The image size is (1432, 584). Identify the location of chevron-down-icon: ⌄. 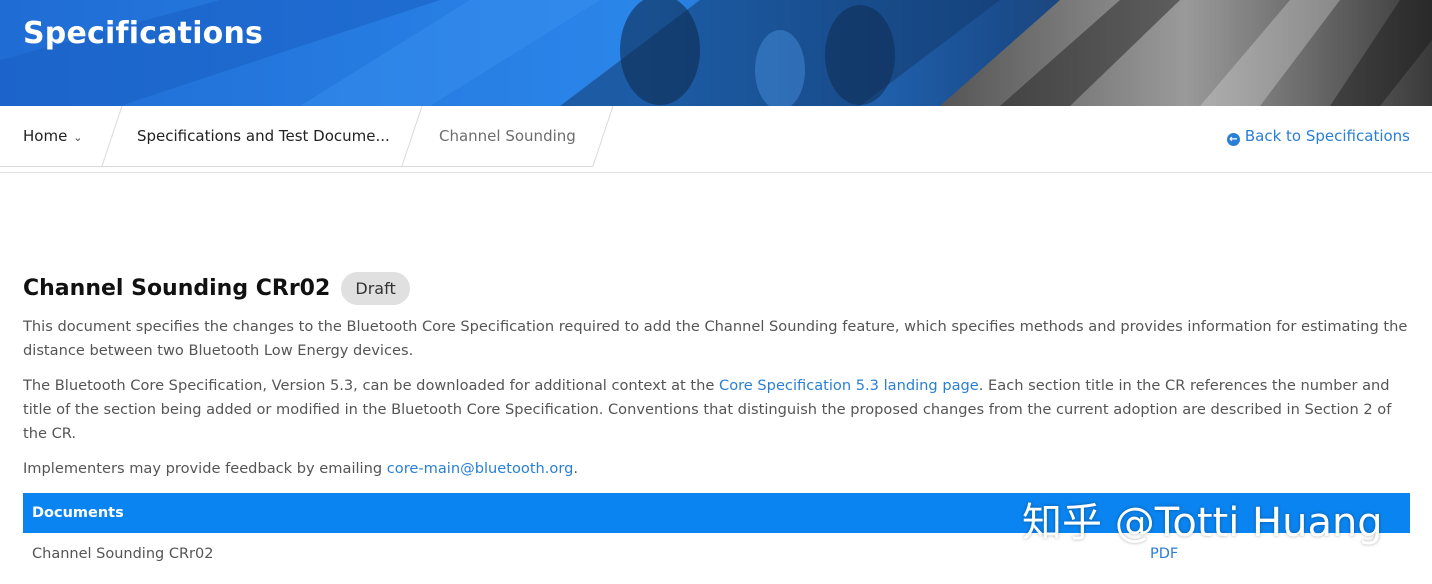
(78, 137).